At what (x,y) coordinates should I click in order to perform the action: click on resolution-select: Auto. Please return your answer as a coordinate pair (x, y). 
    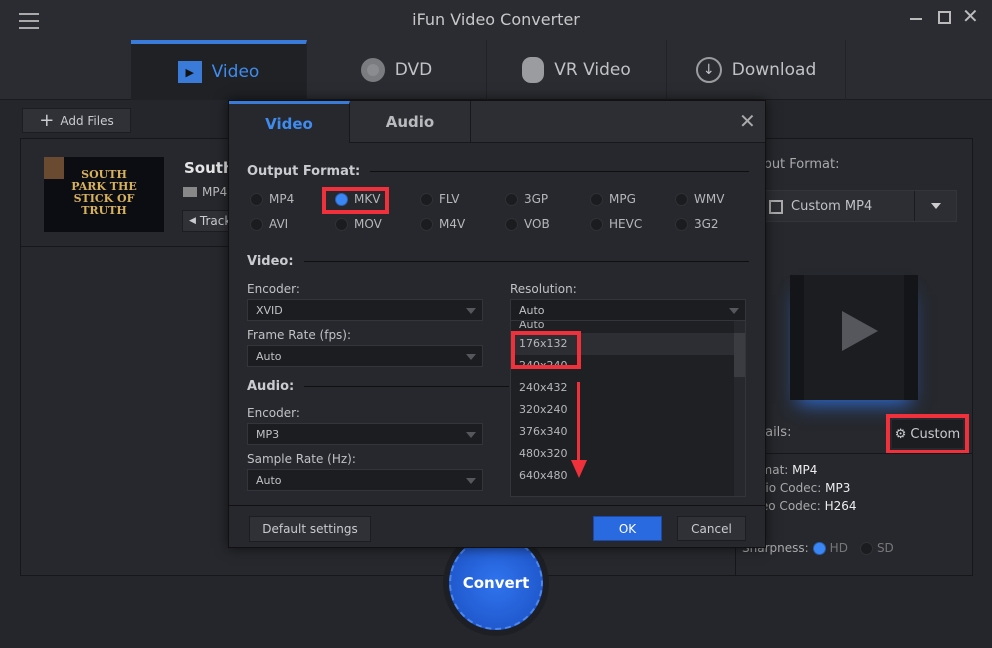
    Looking at the image, I should click on (628, 310).